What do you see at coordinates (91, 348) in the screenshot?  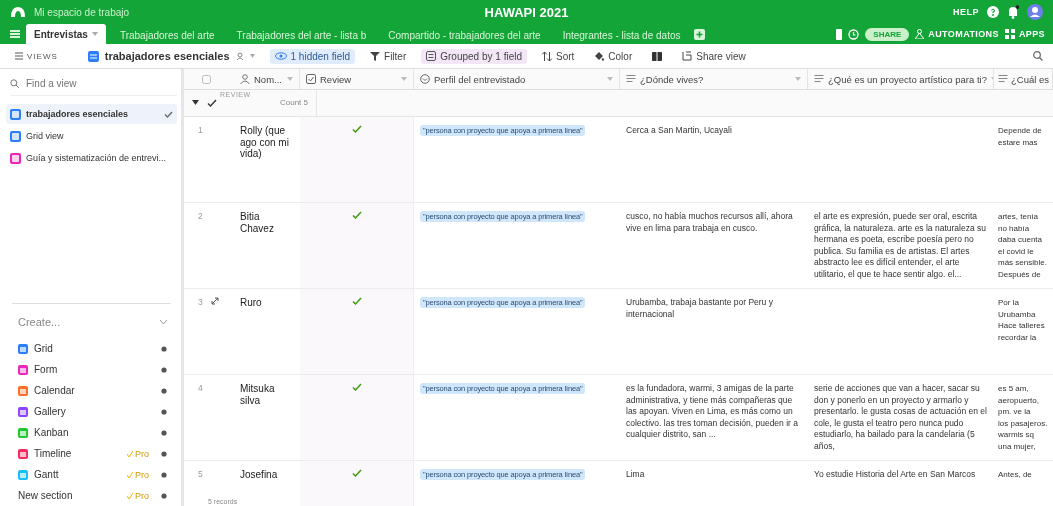 I see `create-view-item: Grid` at bounding box center [91, 348].